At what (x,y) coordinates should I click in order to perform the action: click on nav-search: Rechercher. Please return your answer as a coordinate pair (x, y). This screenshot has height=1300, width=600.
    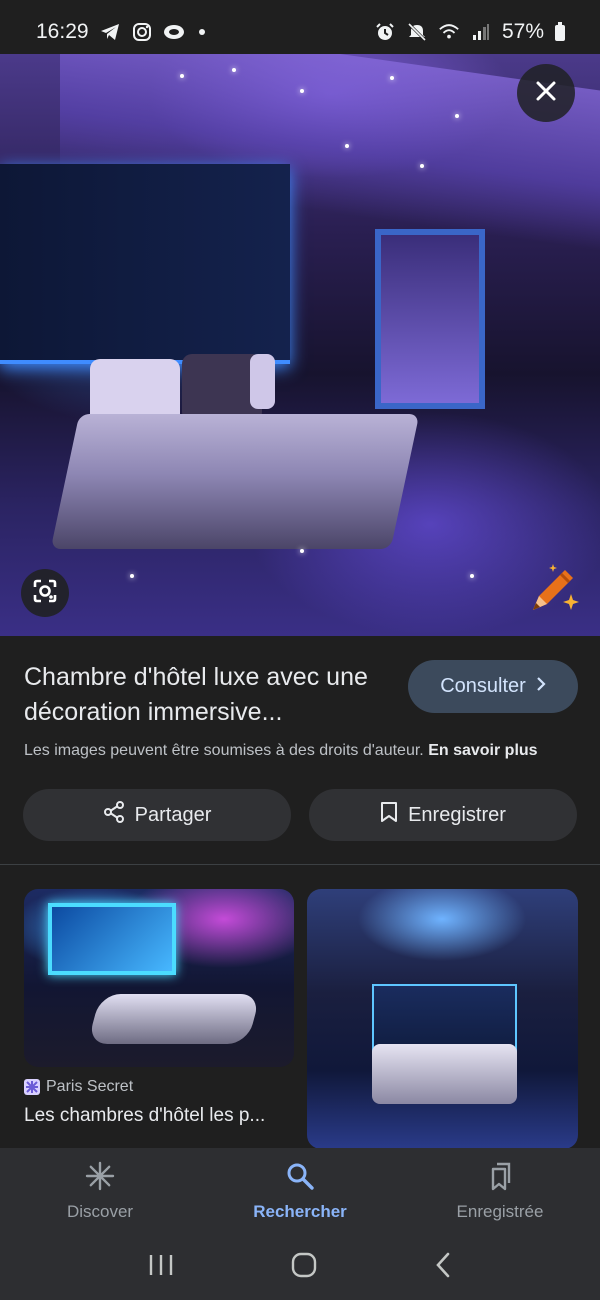
    Looking at the image, I should click on (300, 1191).